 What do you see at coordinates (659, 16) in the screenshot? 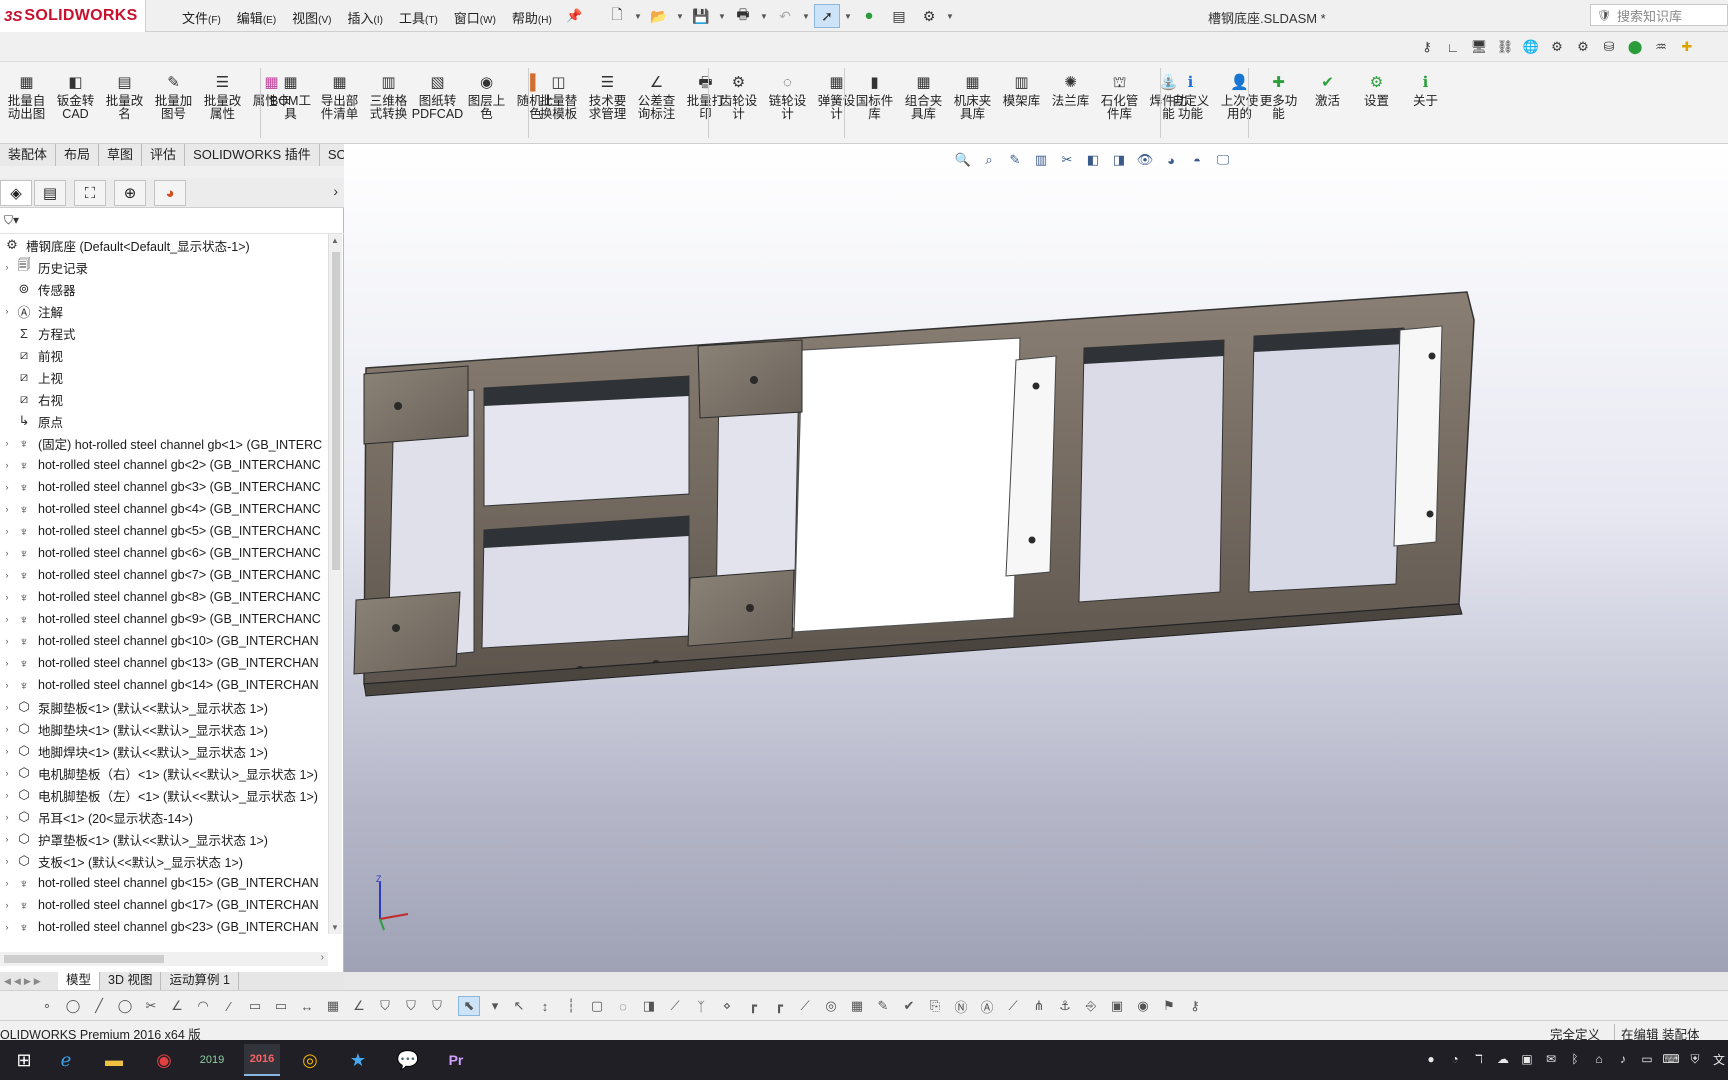
I see `open-folder-icon: 📂` at bounding box center [659, 16].